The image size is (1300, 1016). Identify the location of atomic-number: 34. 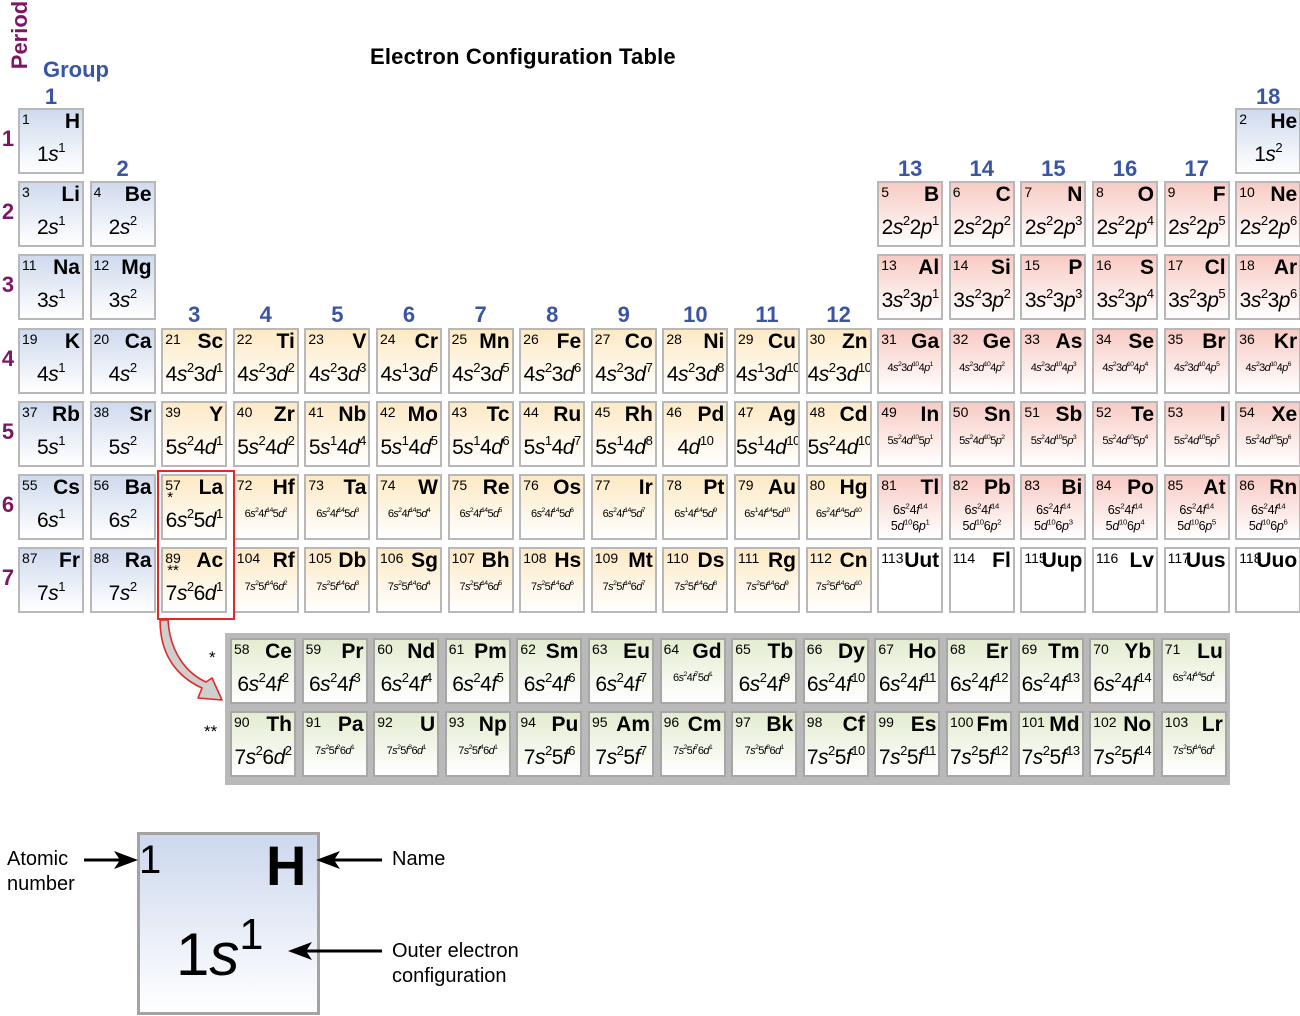
(1104, 338).